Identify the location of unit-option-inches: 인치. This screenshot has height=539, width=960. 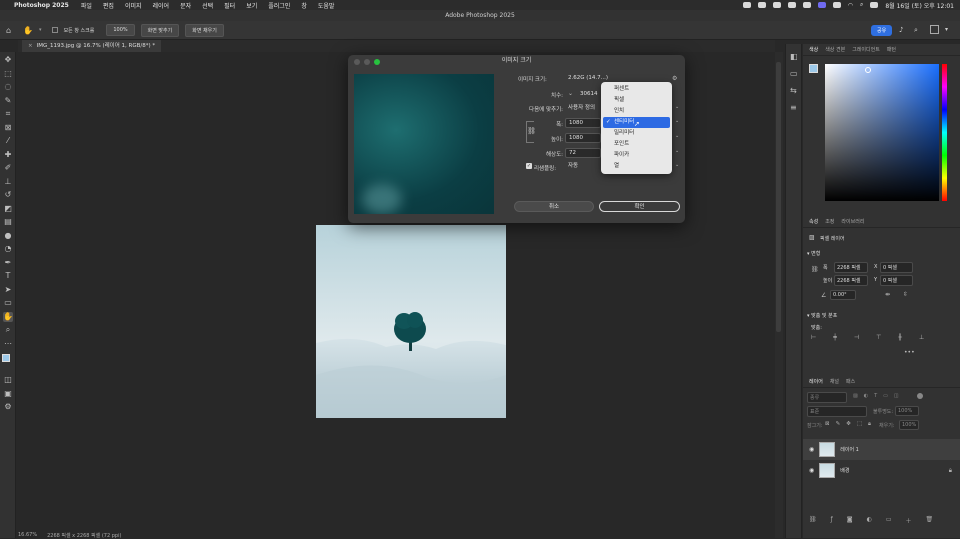
(636, 111).